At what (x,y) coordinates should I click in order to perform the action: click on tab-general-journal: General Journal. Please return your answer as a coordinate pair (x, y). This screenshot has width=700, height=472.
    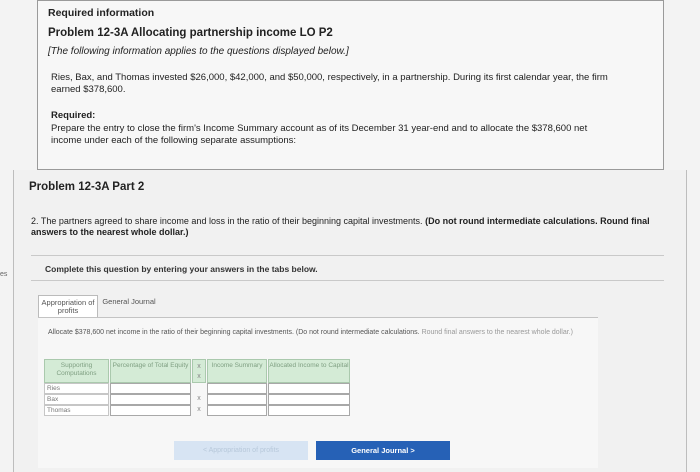
    Looking at the image, I should click on (129, 306).